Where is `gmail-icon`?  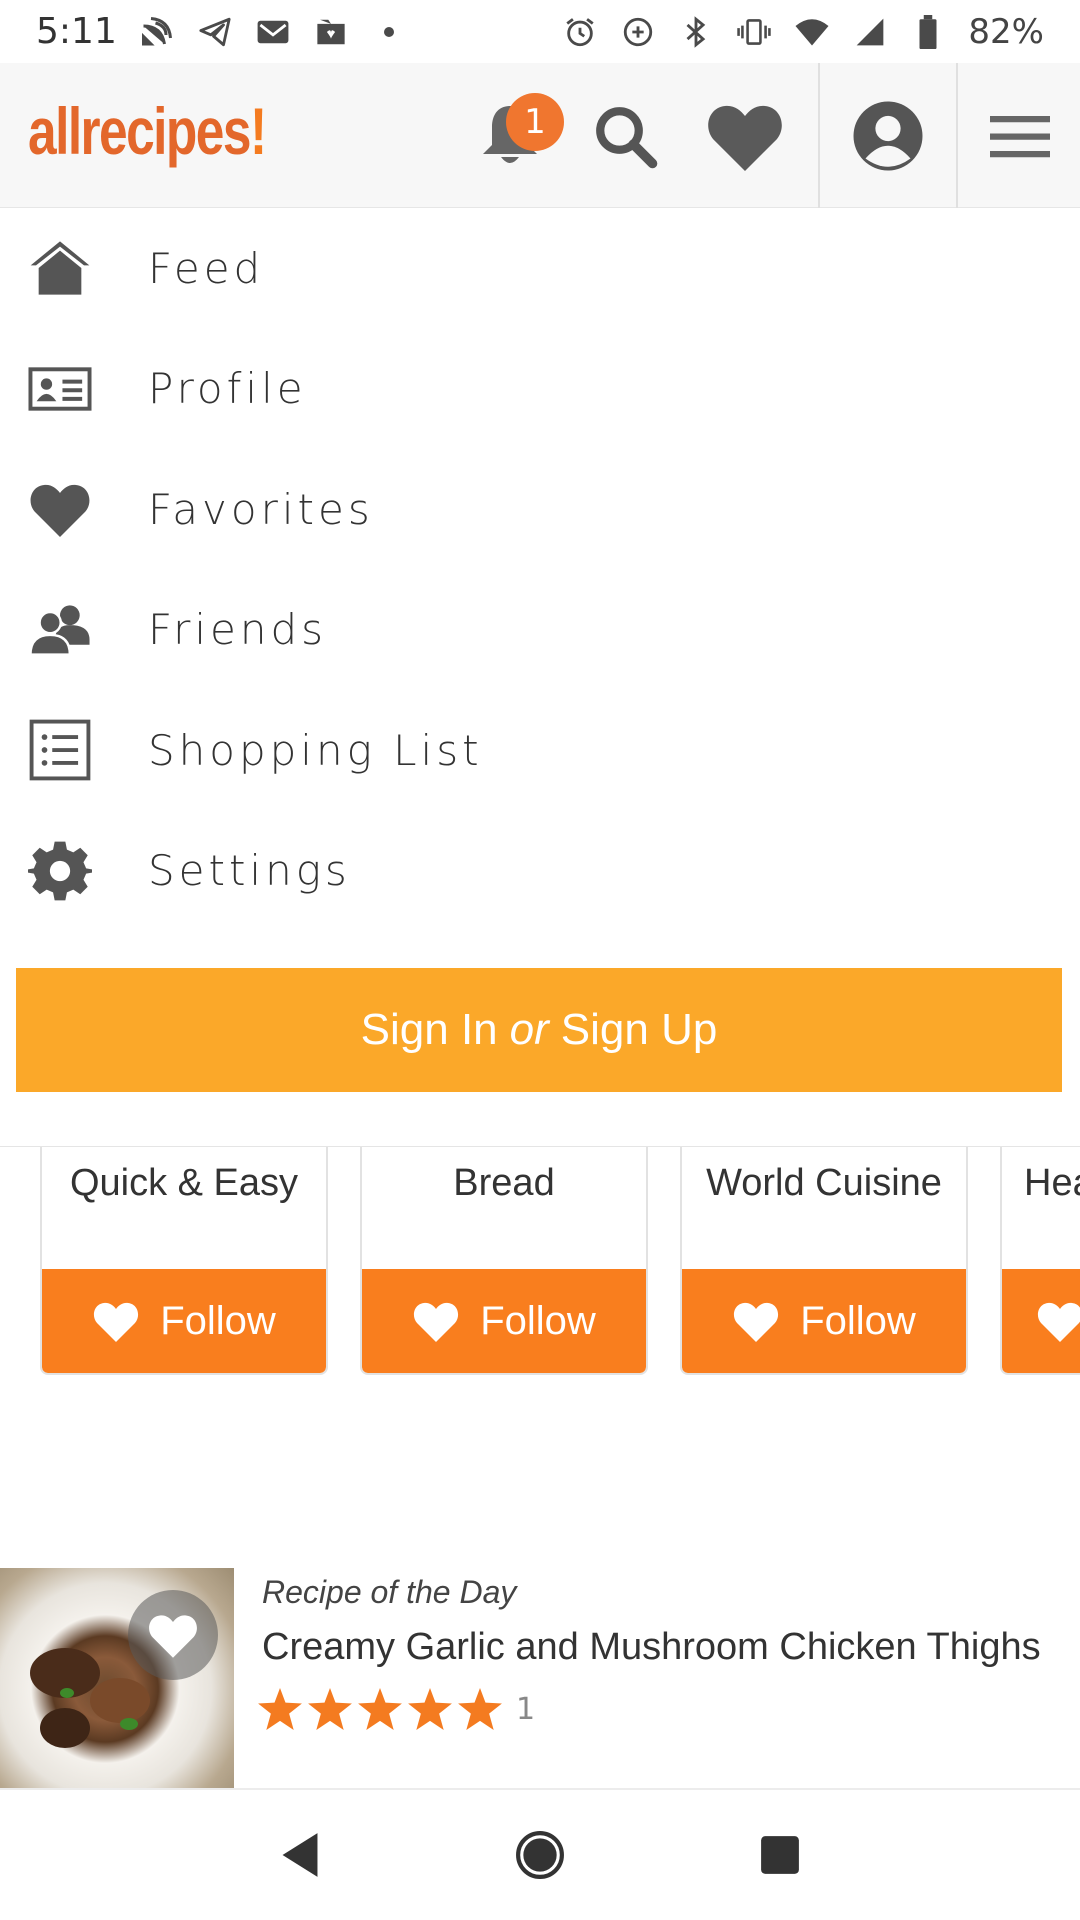
gmail-icon is located at coordinates (273, 32).